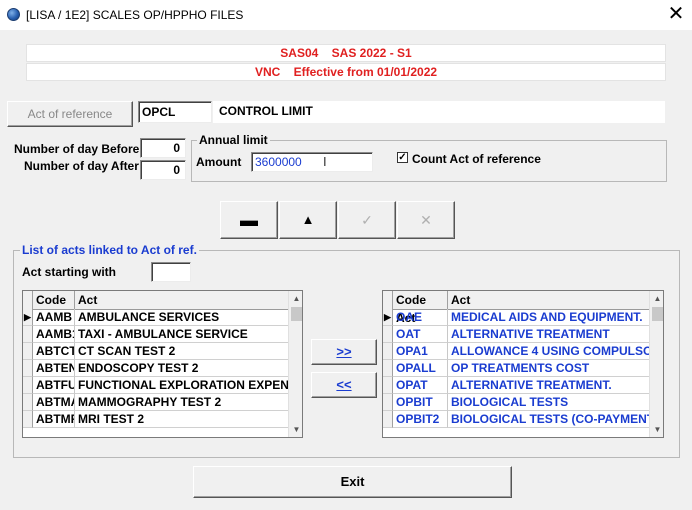 This screenshot has height=510, width=692. What do you see at coordinates (549, 317) in the screenshot?
I see `row-act: MEDICAL AIDS AND EQUIPMENT.` at bounding box center [549, 317].